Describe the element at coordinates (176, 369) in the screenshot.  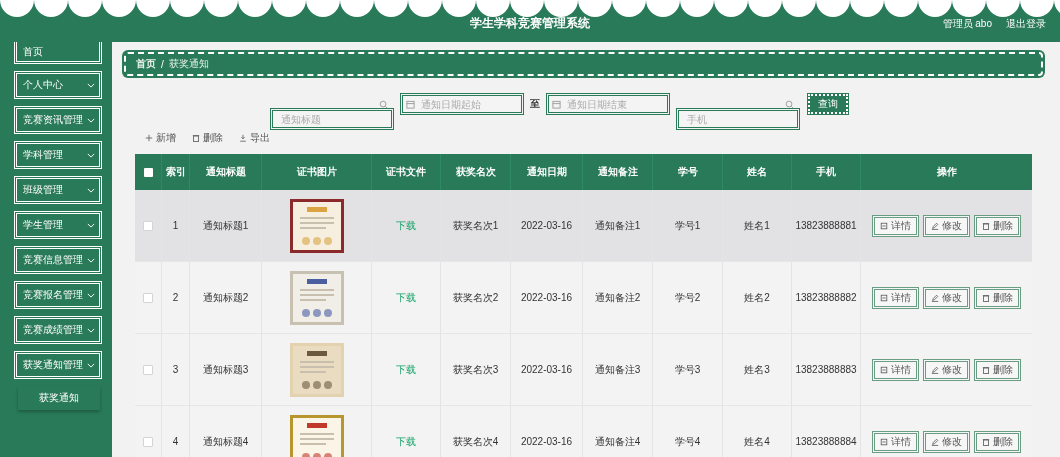
I see `table-cell: 3` at that location.